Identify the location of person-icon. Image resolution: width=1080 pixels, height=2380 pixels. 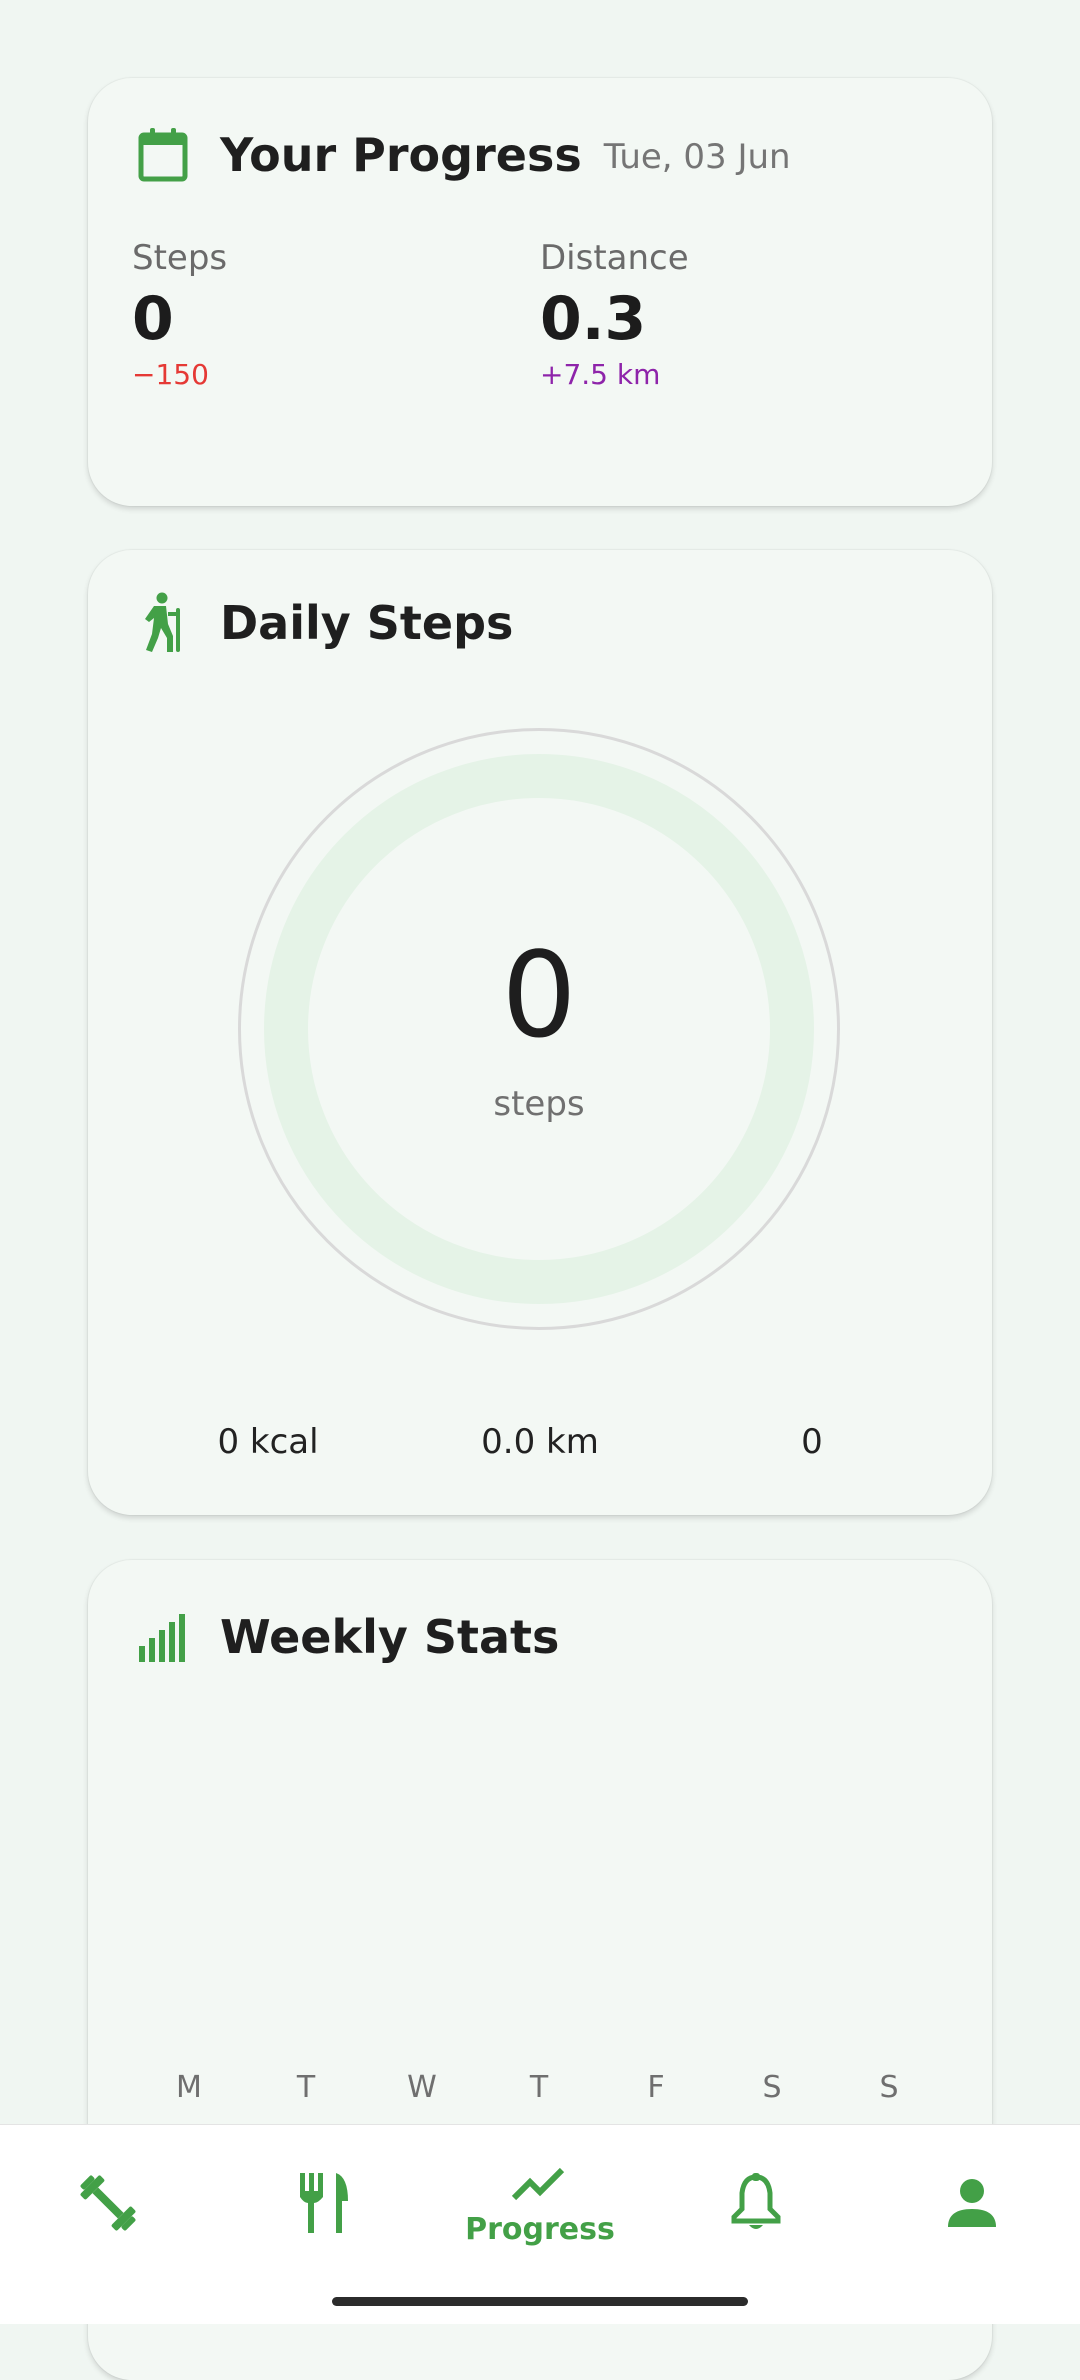
(972, 2205).